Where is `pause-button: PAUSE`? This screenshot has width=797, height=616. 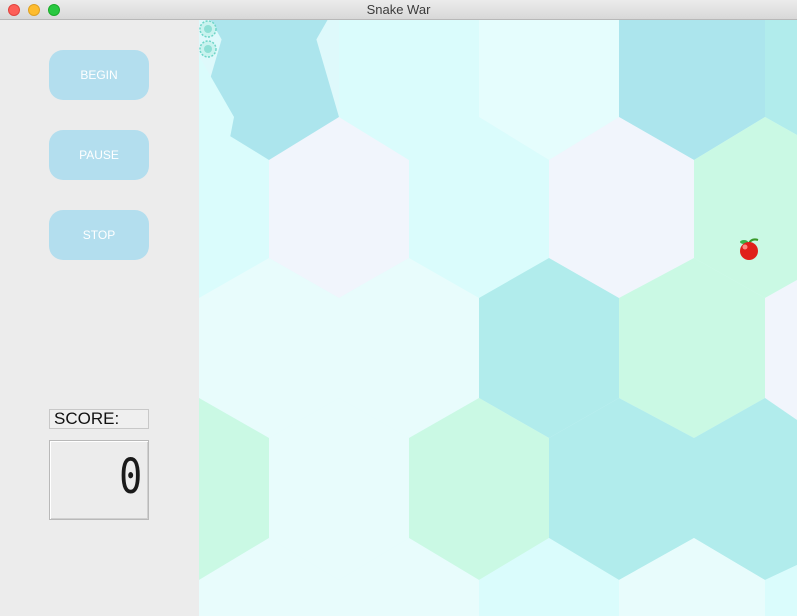
pause-button: PAUSE is located at coordinates (99, 155).